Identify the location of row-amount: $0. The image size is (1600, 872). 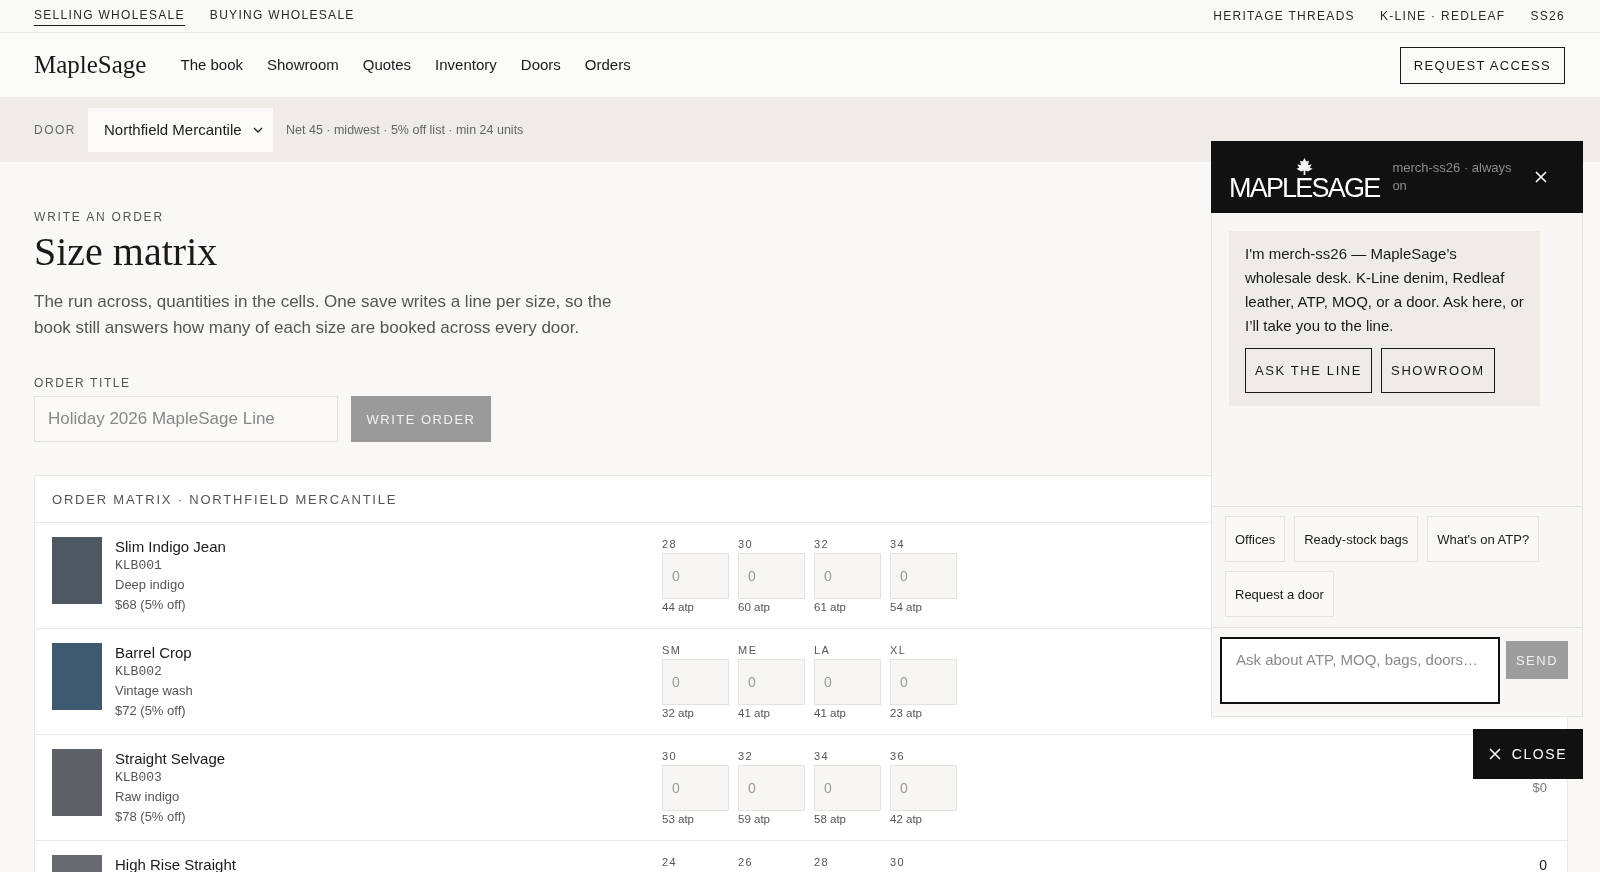
(1539, 788).